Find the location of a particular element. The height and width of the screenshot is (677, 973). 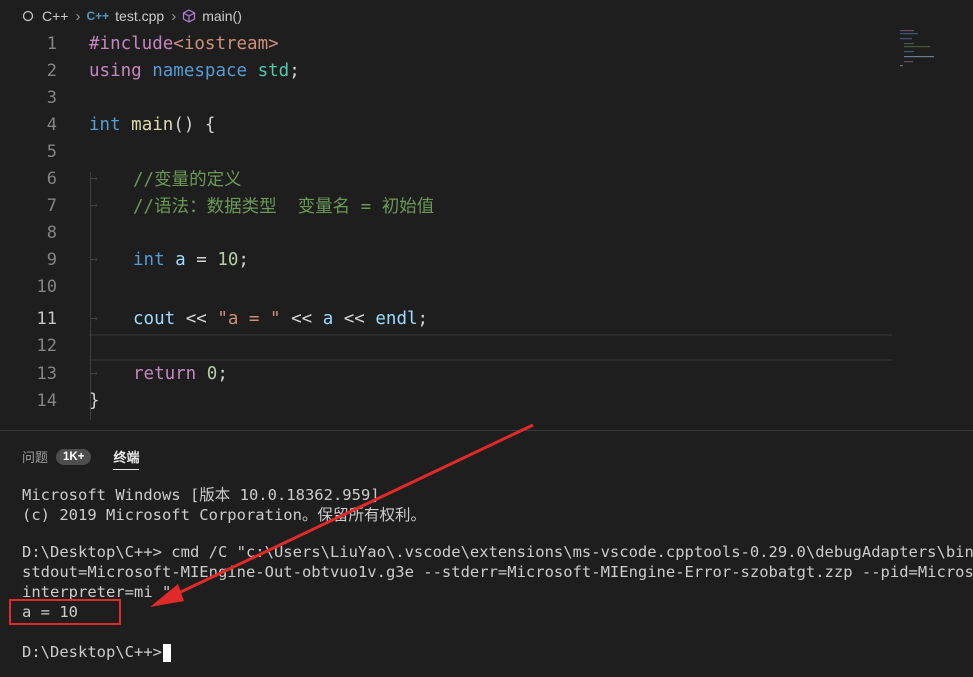

code-line: 5 is located at coordinates (450, 151).